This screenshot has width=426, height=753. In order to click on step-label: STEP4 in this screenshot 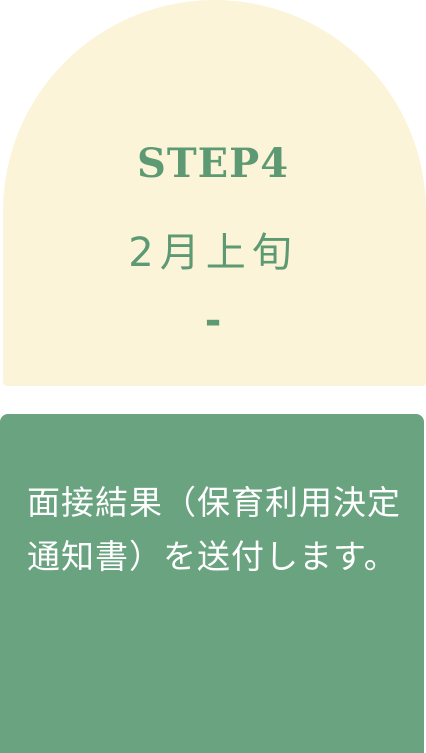, I will do `click(213, 163)`.